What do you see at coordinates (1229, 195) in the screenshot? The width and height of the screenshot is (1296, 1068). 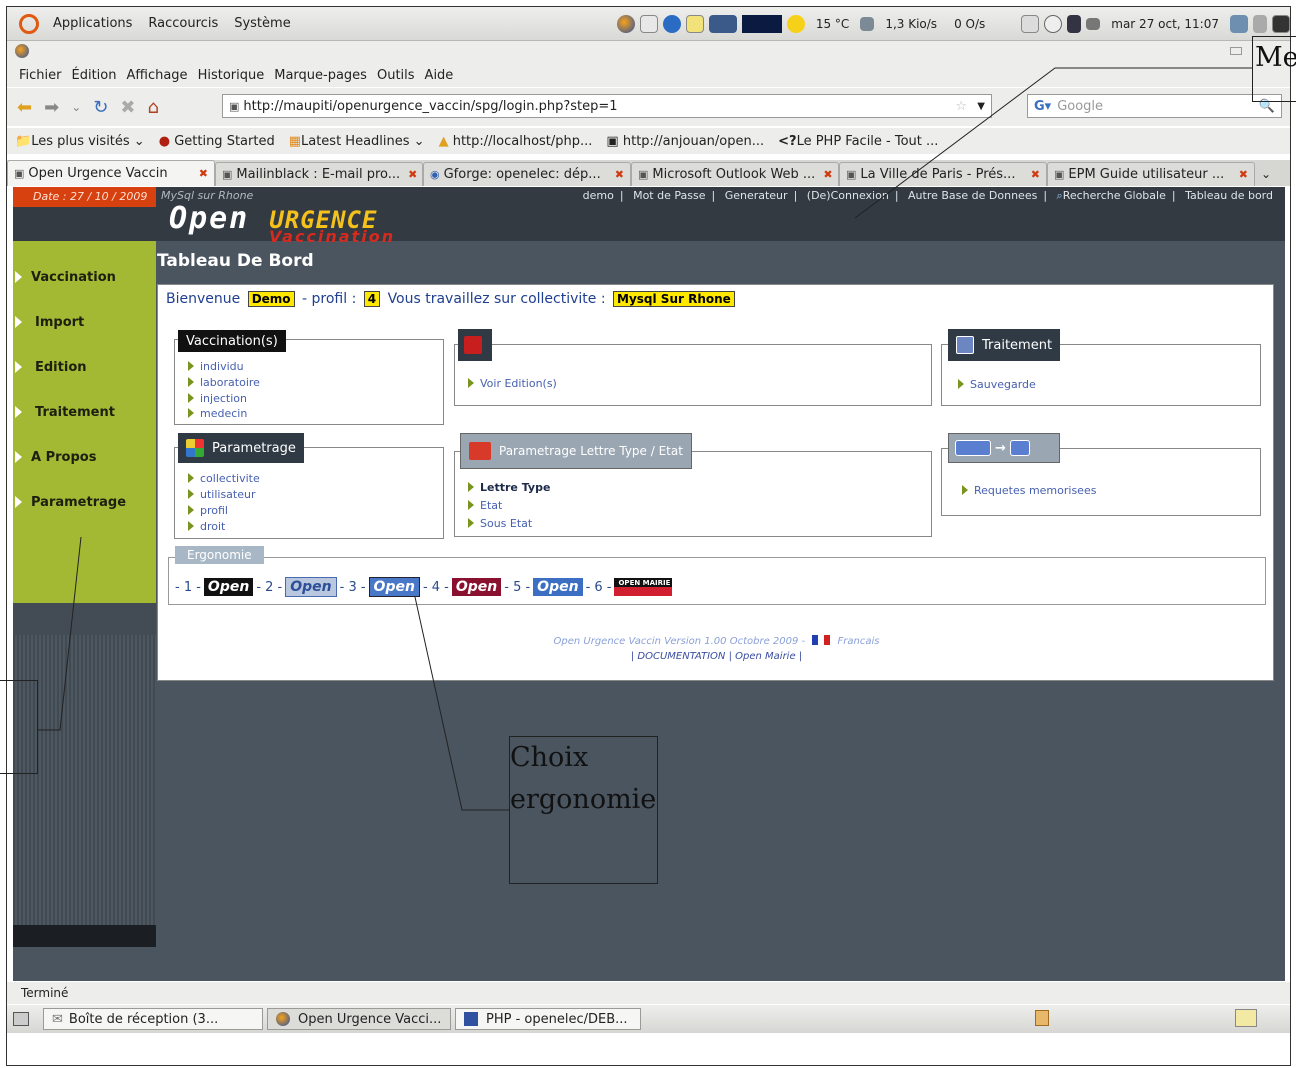 I see `link-tableau-de-bord: Tableau de bord` at bounding box center [1229, 195].